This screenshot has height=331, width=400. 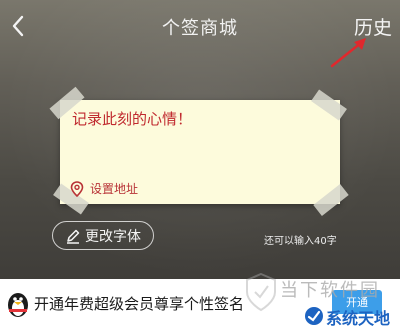 What do you see at coordinates (113, 236) in the screenshot?
I see `change-font-label: 更改字体` at bounding box center [113, 236].